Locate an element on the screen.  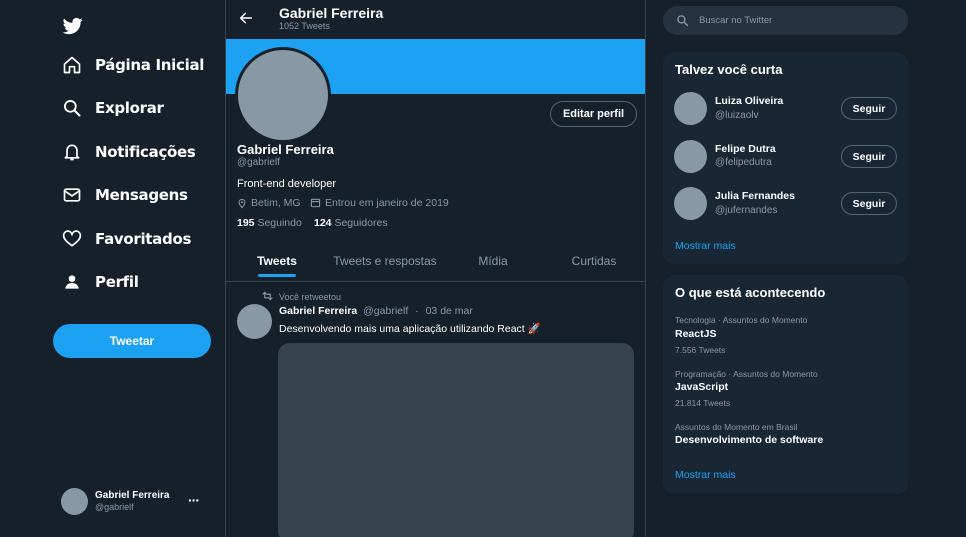
tweet-author: Gabriel Ferreira is located at coordinates (318, 311).